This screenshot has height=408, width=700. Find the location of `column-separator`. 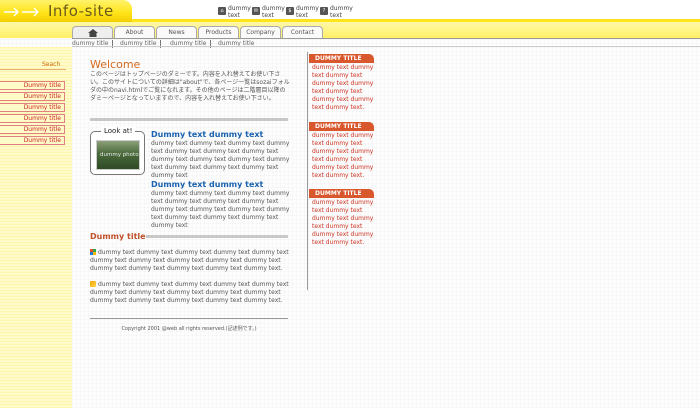

column-separator is located at coordinates (307, 171).